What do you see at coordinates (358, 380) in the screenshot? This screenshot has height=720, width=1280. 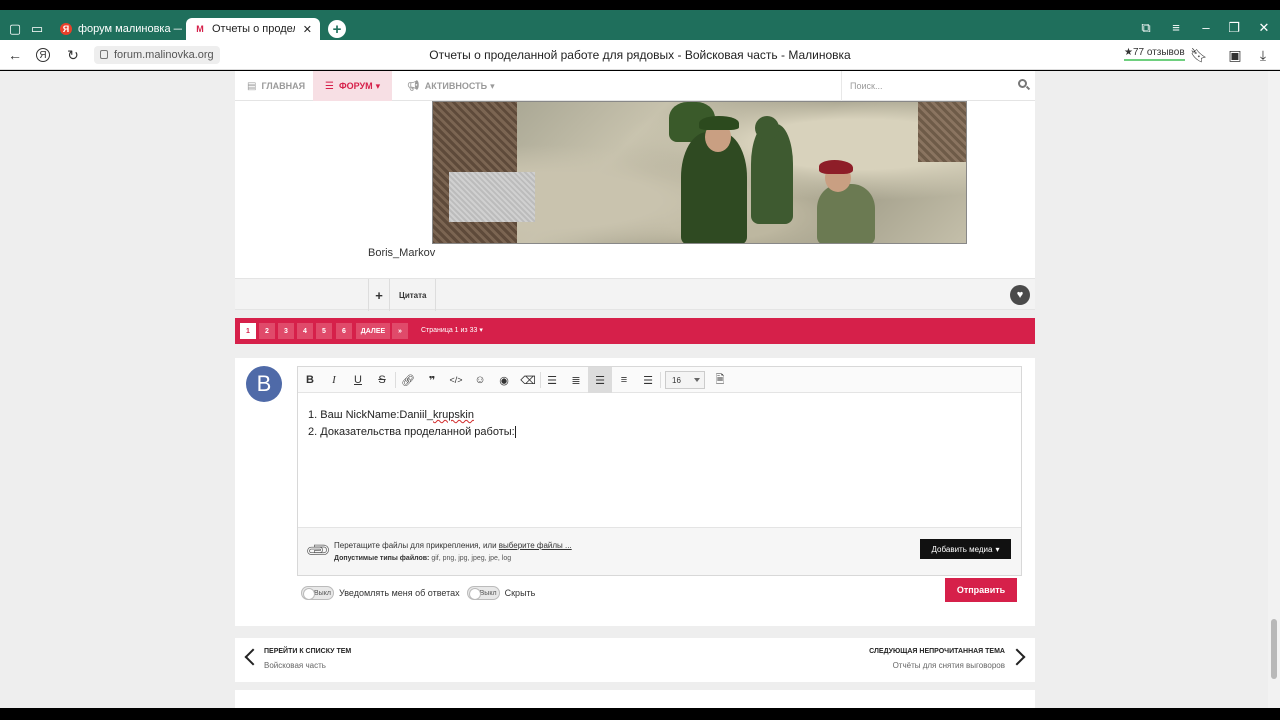 I see `underline-icon: U` at bounding box center [358, 380].